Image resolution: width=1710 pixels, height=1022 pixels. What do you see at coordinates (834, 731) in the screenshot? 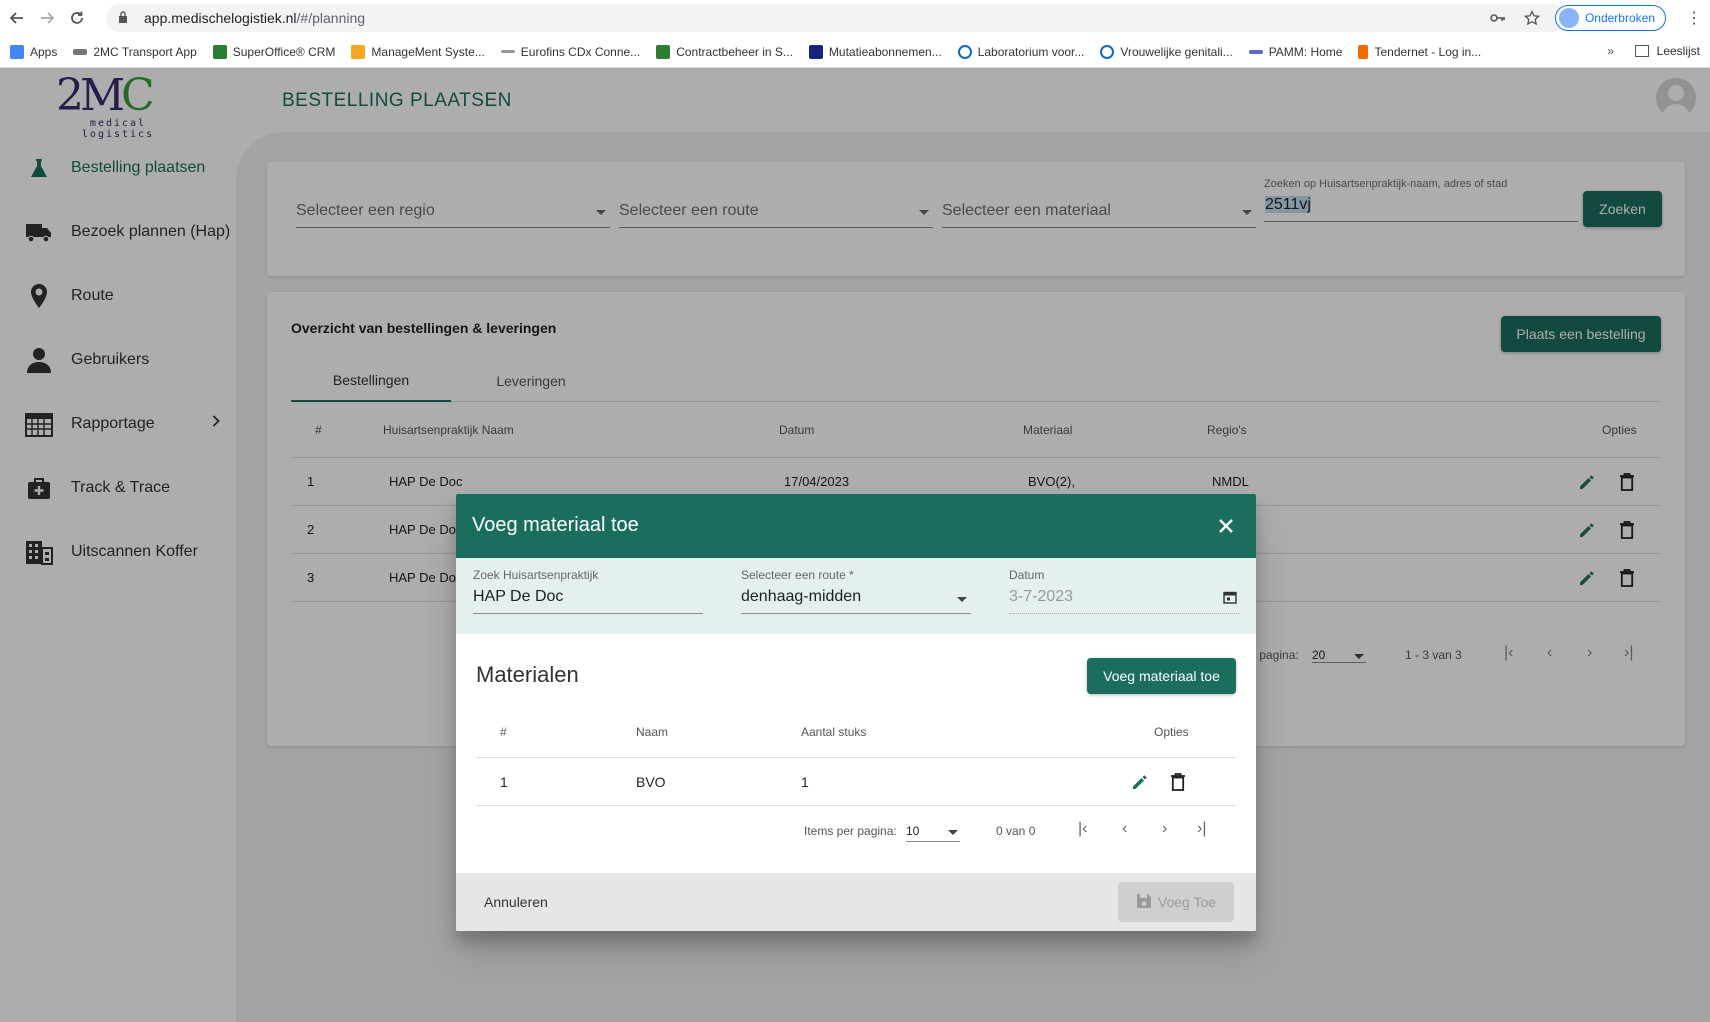
I see `column-header: Aantal stuks` at bounding box center [834, 731].